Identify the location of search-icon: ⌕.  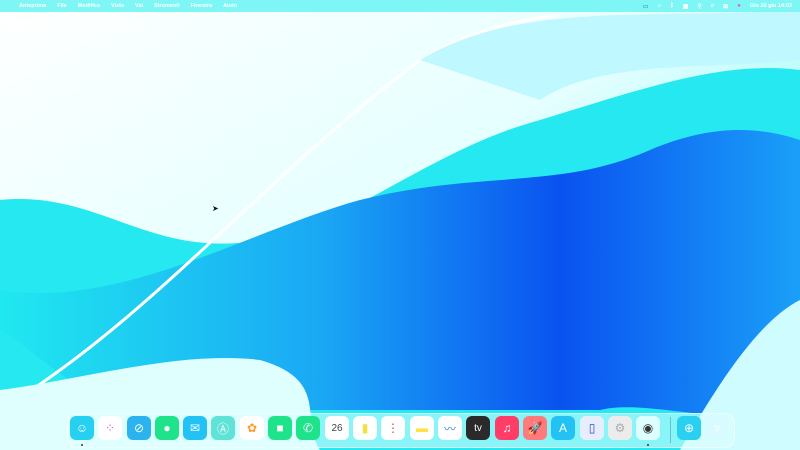
(712, 6).